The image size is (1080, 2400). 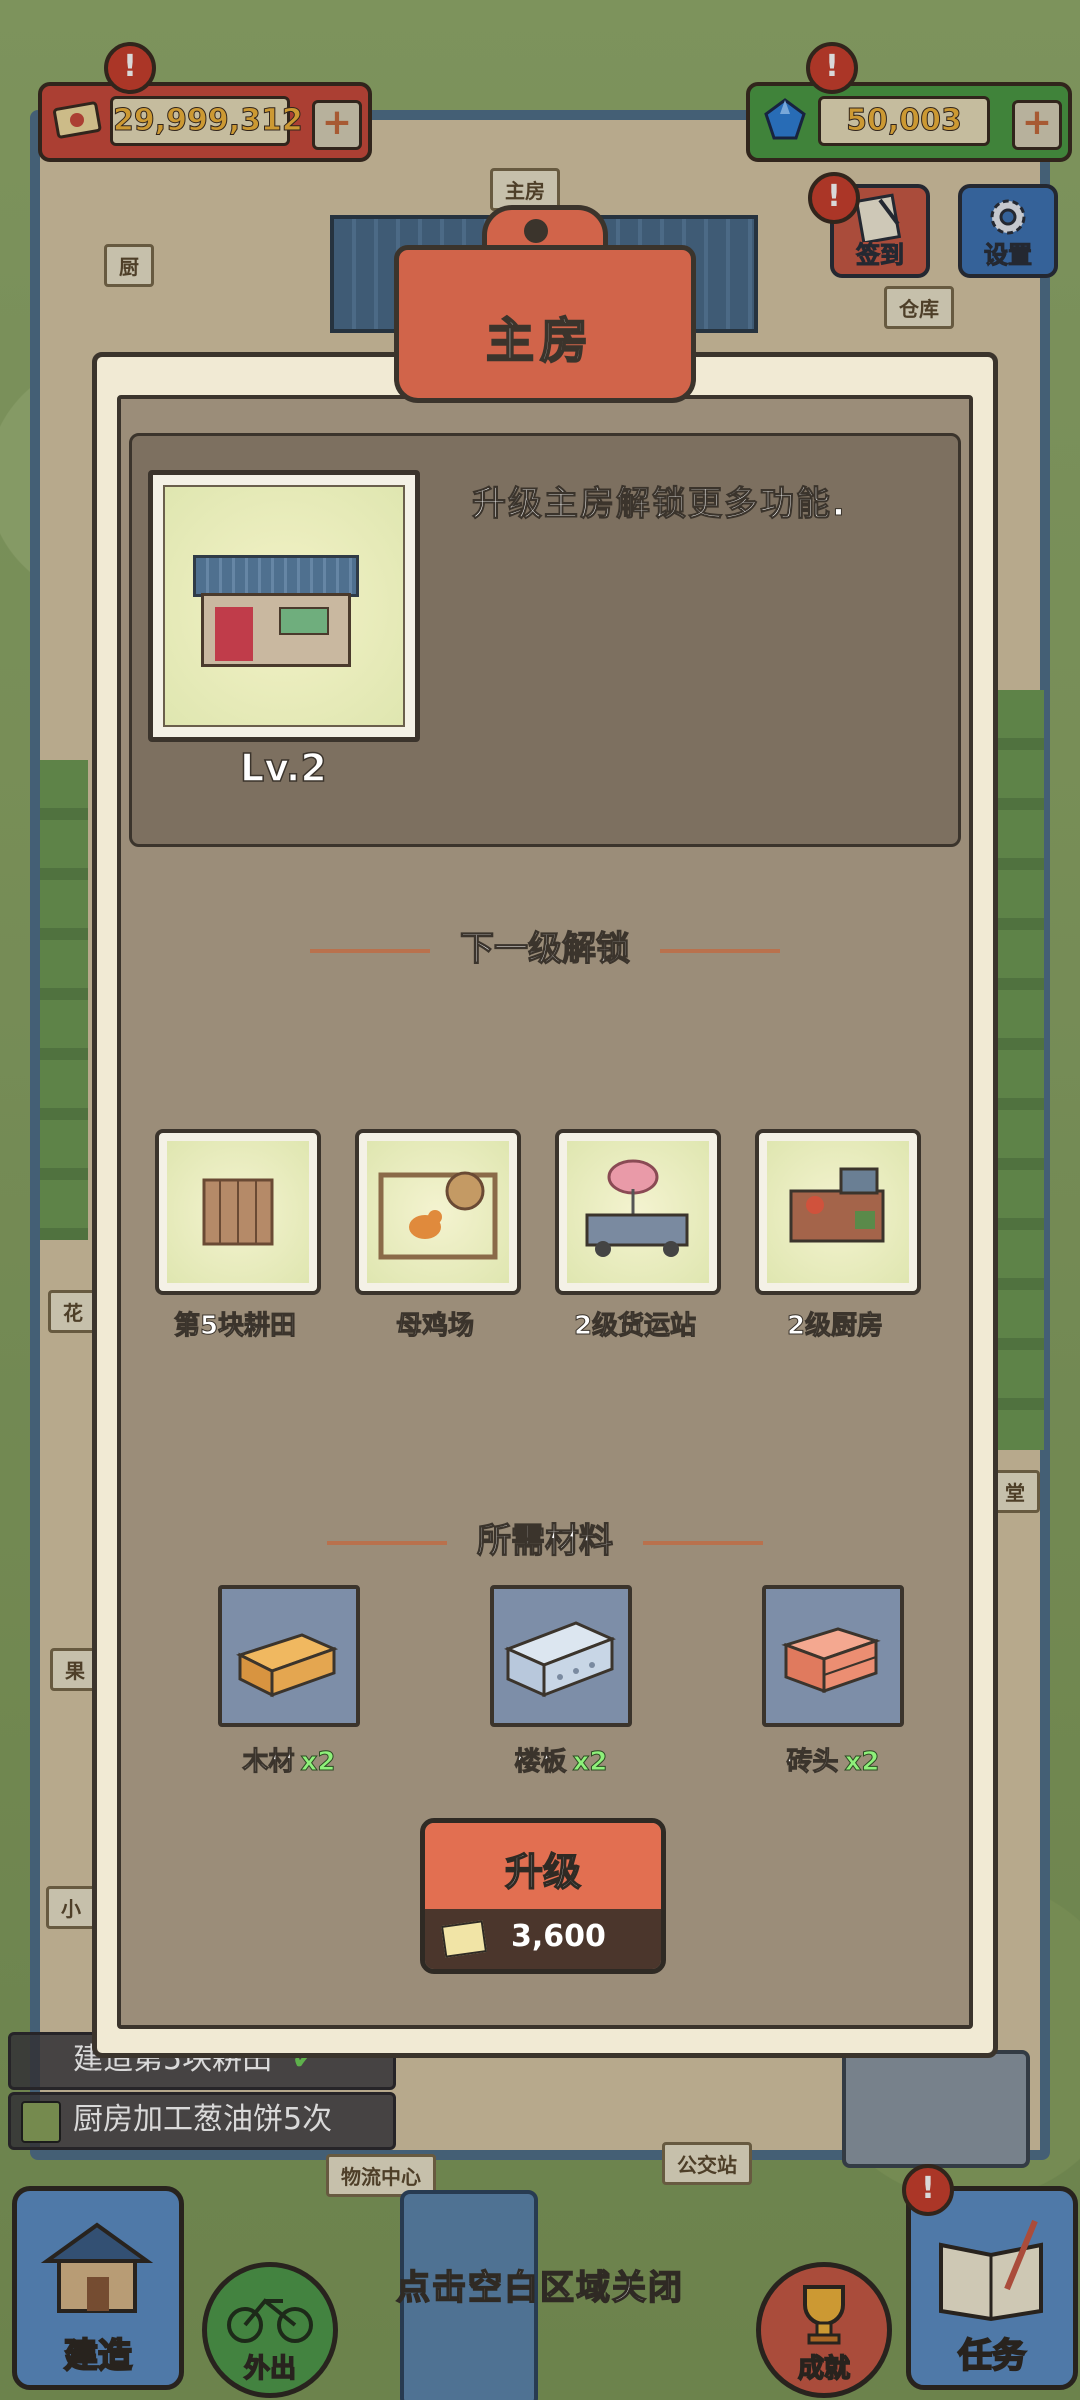 I want to click on material-name: 木材, so click(x=268, y=1762).